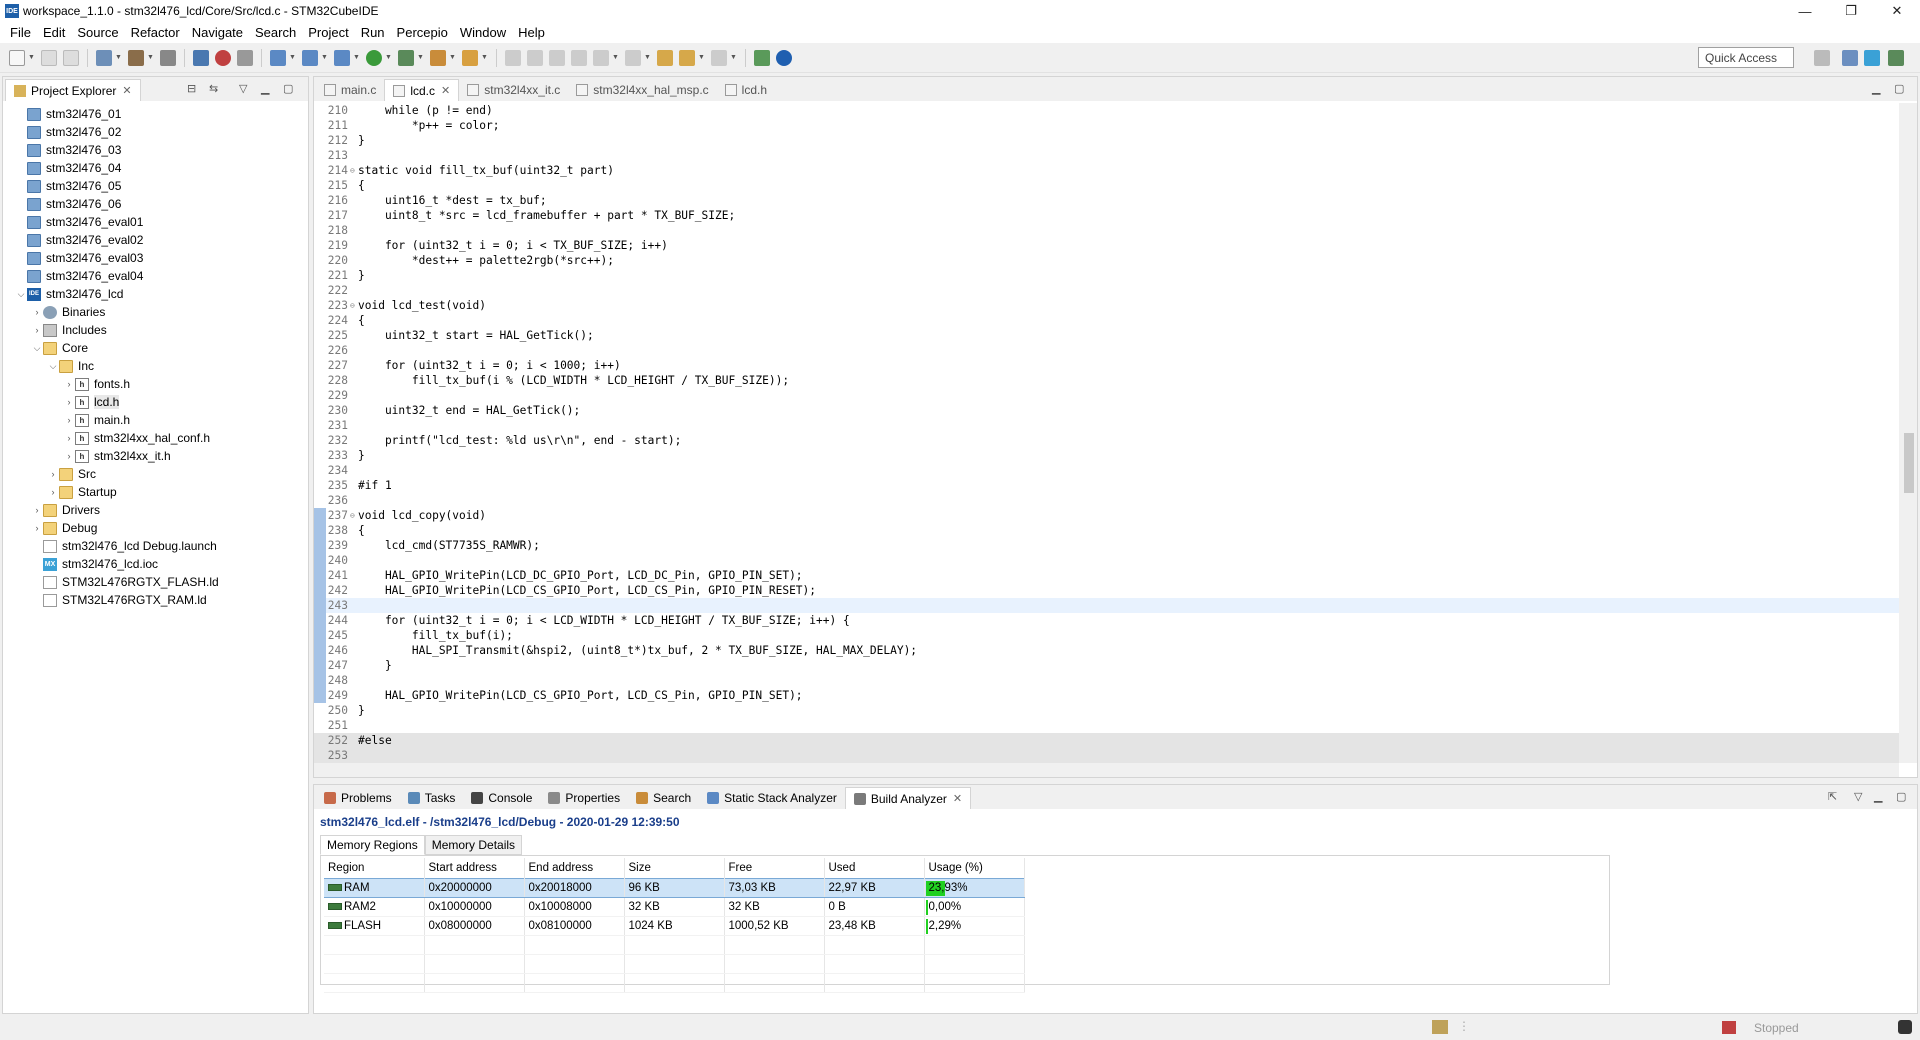  What do you see at coordinates (422, 32) in the screenshot?
I see `menu-percepio: Percepio` at bounding box center [422, 32].